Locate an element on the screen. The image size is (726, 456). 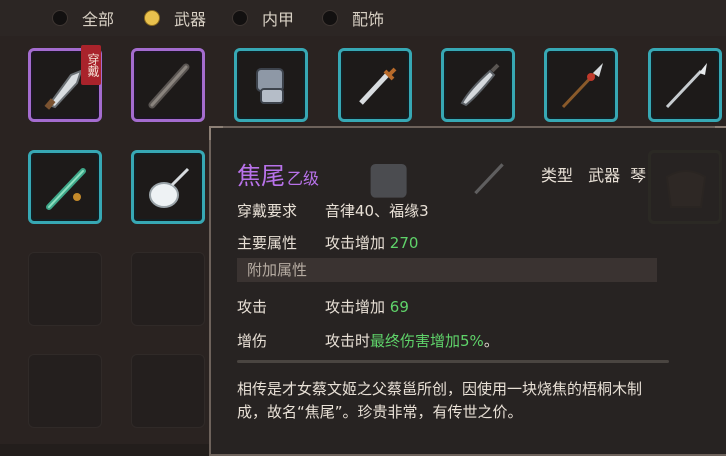
requirement-value: 音律40、福缘3 is located at coordinates (377, 211).